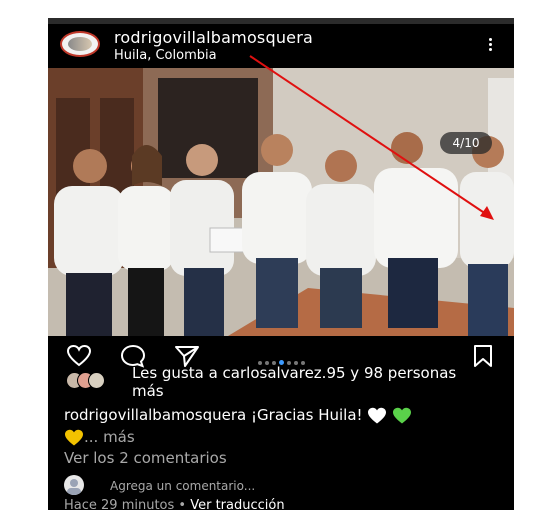 Image resolution: width=556 pixels, height=528 pixels. Describe the element at coordinates (371, 137) in the screenshot. I see `annotation-arrow` at that location.